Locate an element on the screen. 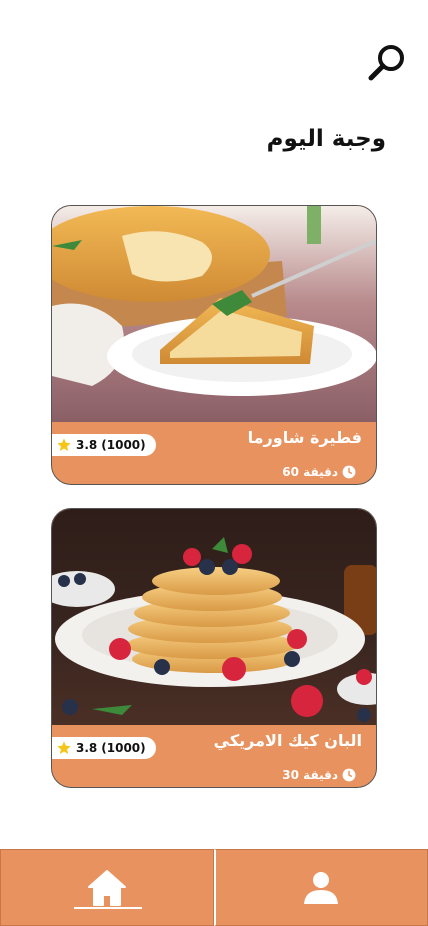 The image size is (428, 926). nav-home is located at coordinates (107, 887).